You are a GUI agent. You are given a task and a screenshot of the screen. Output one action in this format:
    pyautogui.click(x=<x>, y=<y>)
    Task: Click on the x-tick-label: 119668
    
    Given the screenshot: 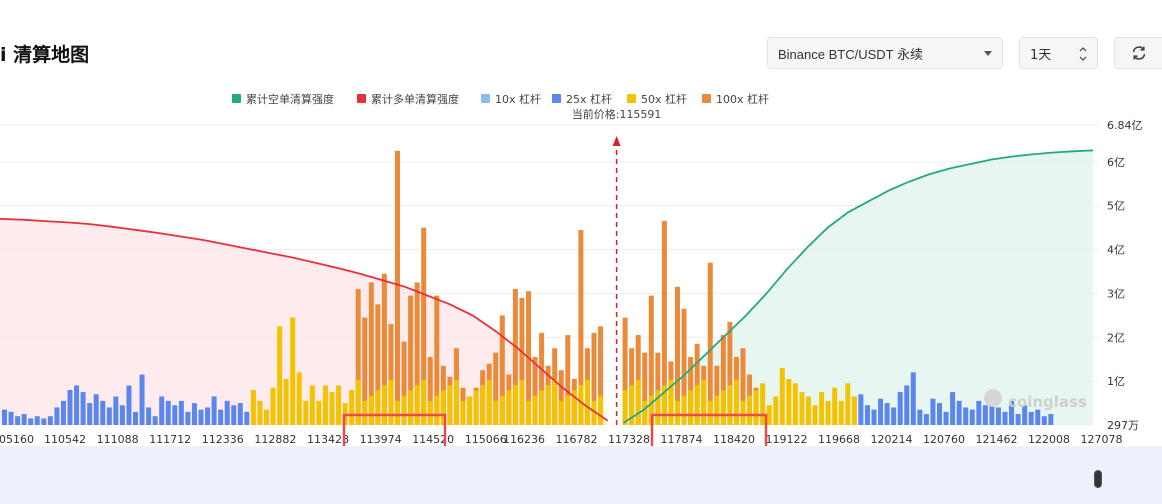 What is the action you would take?
    pyautogui.click(x=839, y=439)
    